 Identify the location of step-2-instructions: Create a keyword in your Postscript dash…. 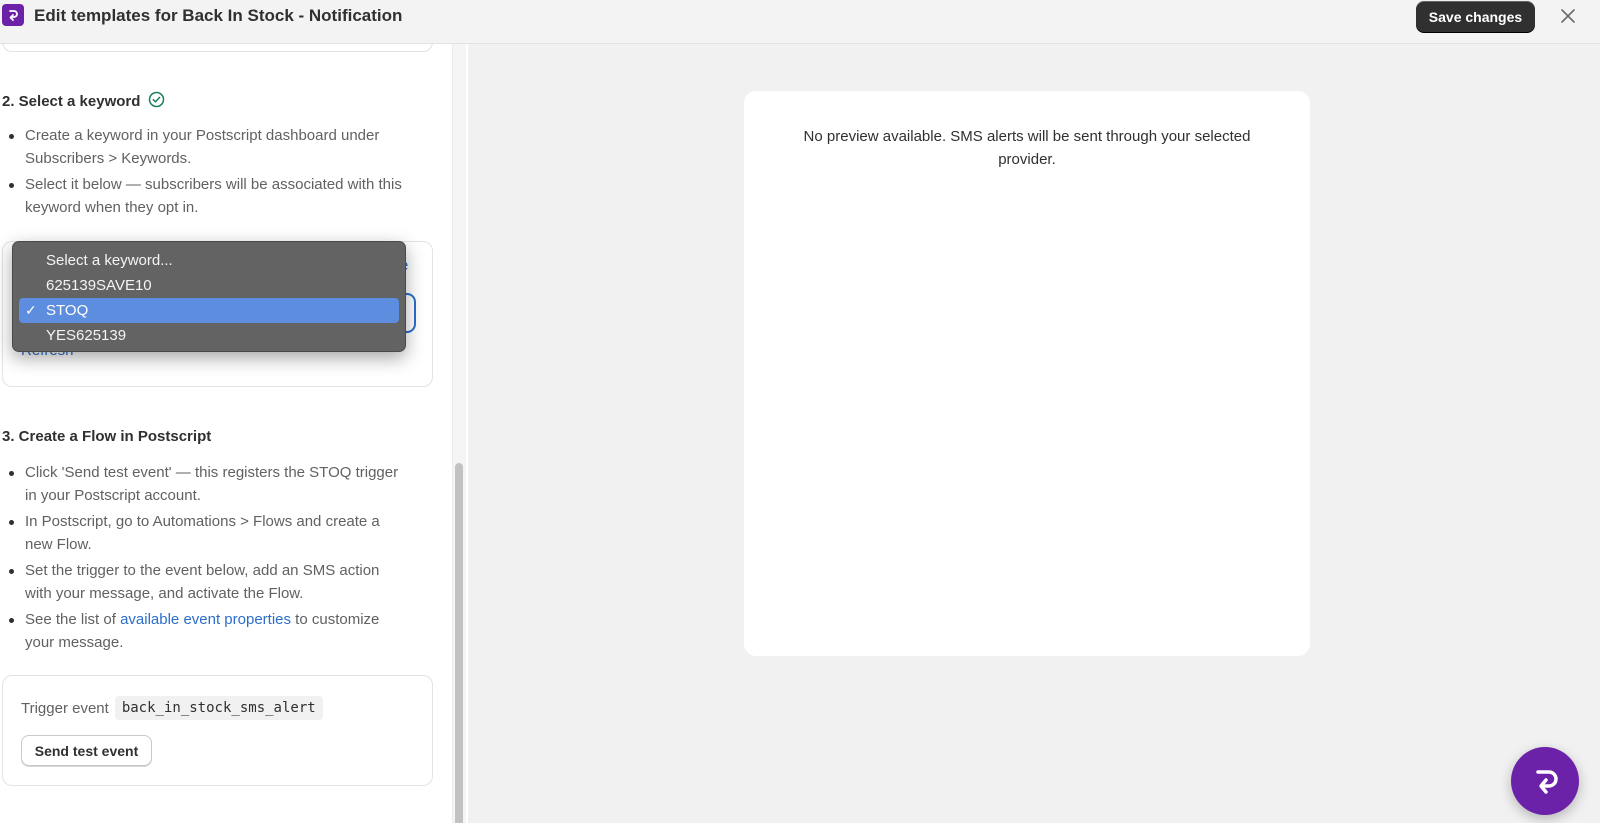
(205, 174).